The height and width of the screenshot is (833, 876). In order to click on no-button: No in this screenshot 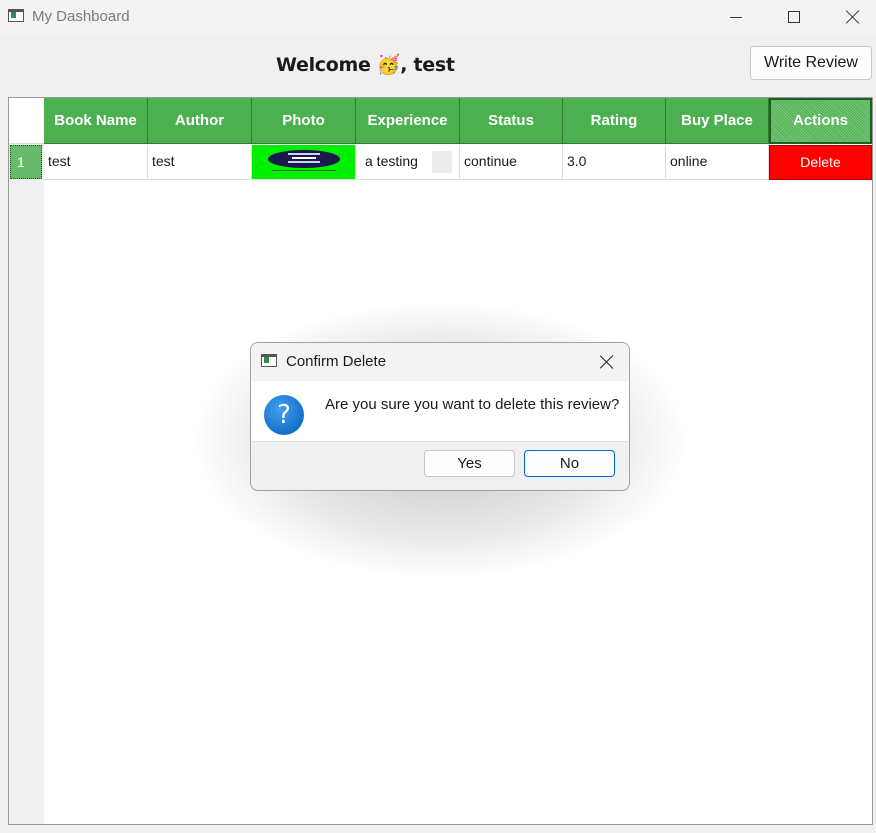, I will do `click(569, 463)`.